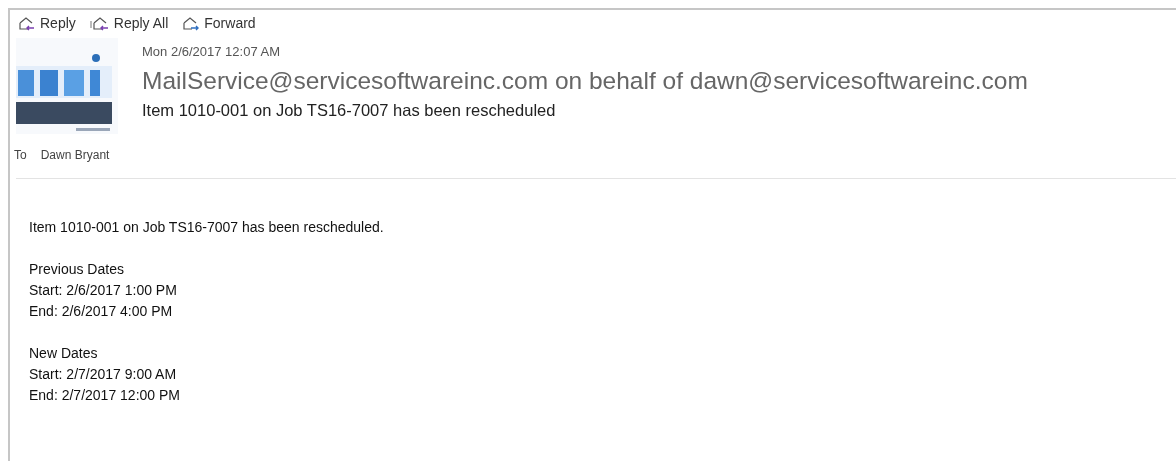 This screenshot has height=461, width=1176. I want to click on reply-button: Reply, so click(47, 23).